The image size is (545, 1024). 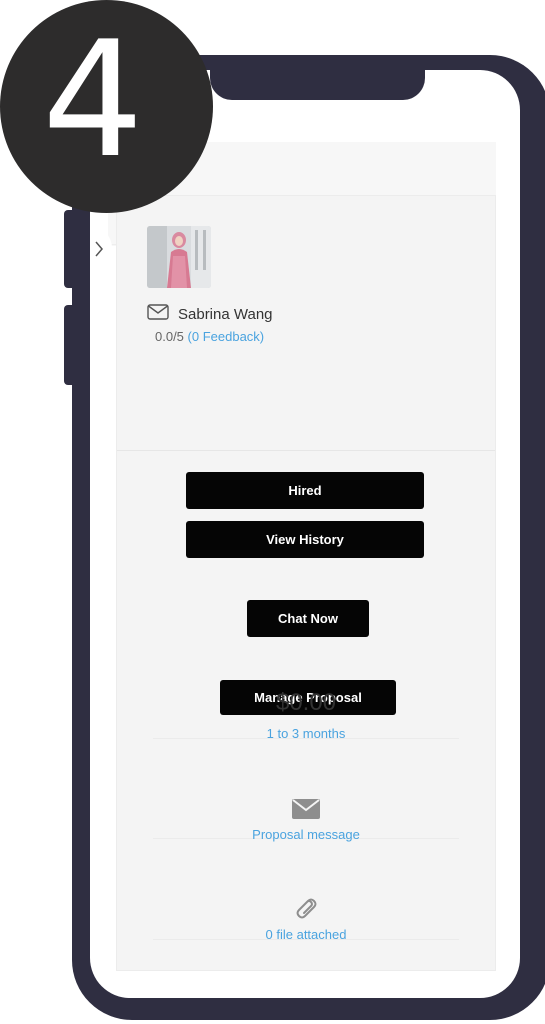 I want to click on seller-info: Sabrina Wang, so click(x=210, y=314).